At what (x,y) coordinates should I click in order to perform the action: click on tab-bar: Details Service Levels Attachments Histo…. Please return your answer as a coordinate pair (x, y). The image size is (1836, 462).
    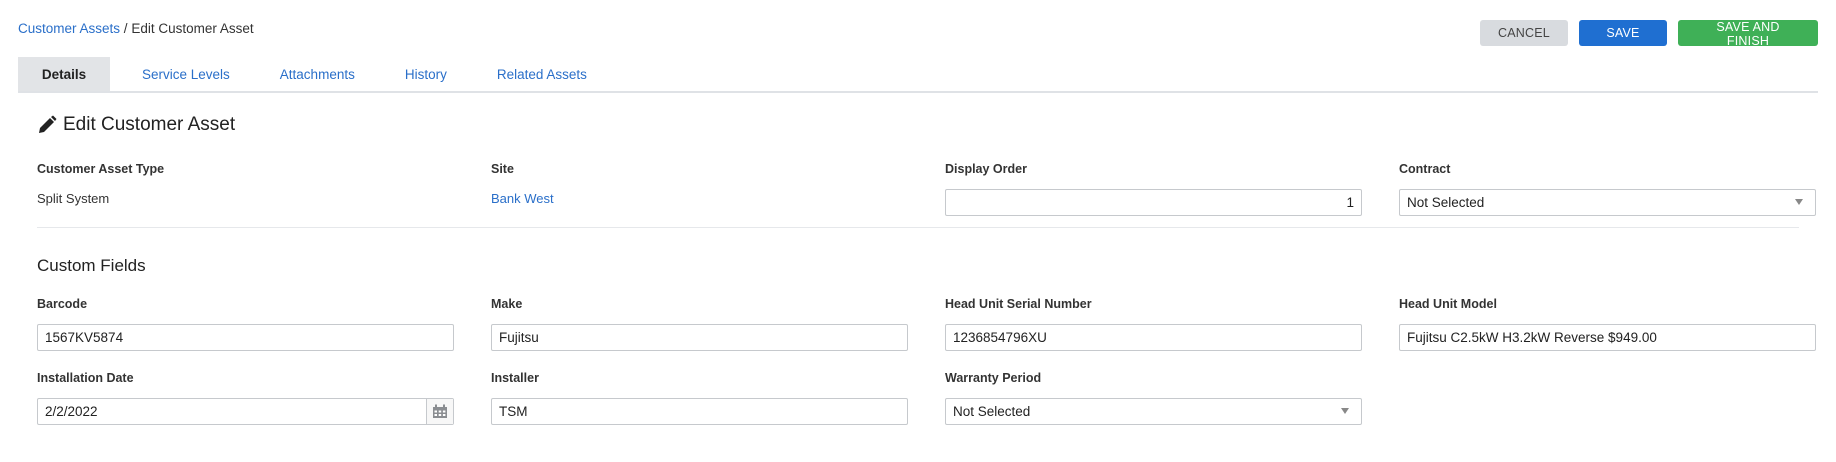
    Looking at the image, I should click on (918, 75).